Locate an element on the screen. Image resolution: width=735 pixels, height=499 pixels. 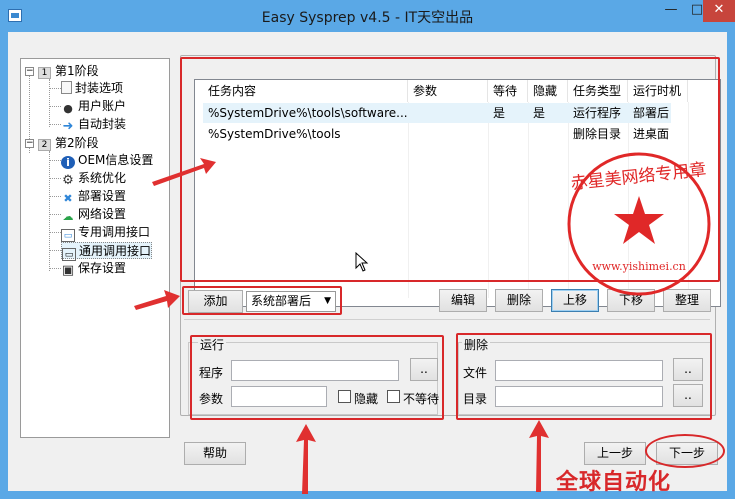
prev-button: 上一步 is located at coordinates (615, 453).